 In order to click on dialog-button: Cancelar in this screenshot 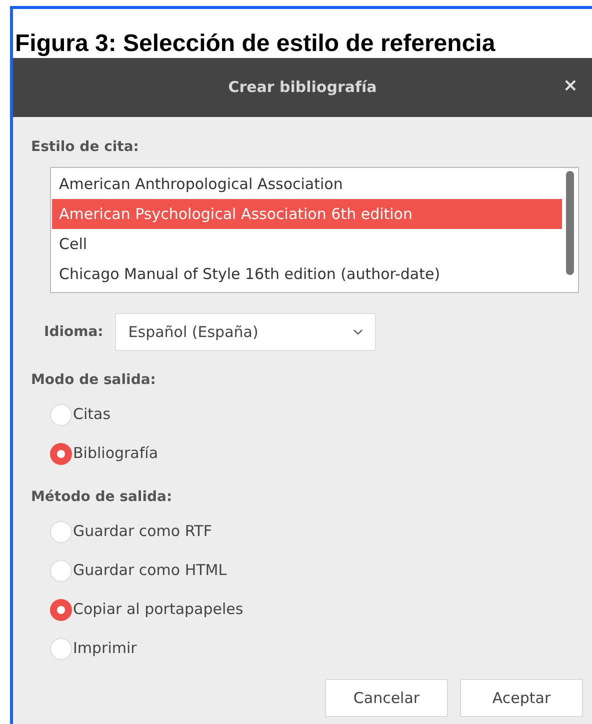, I will do `click(386, 698)`.